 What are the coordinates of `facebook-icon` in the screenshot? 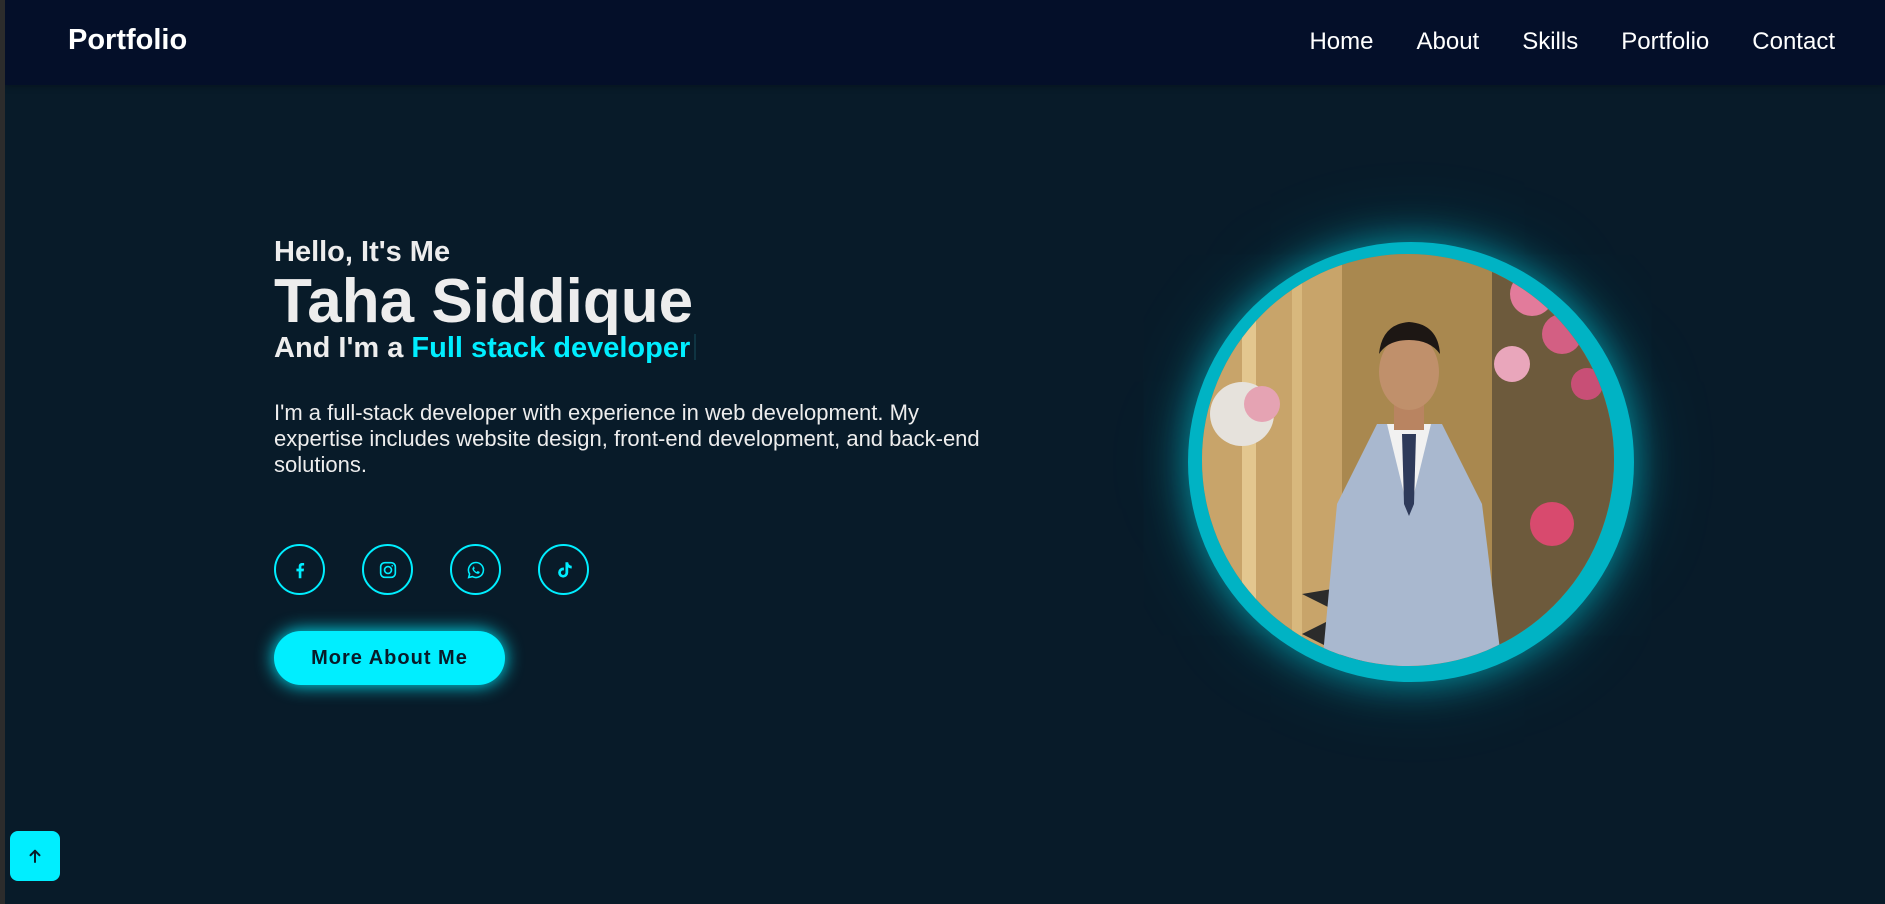 It's located at (299, 570).